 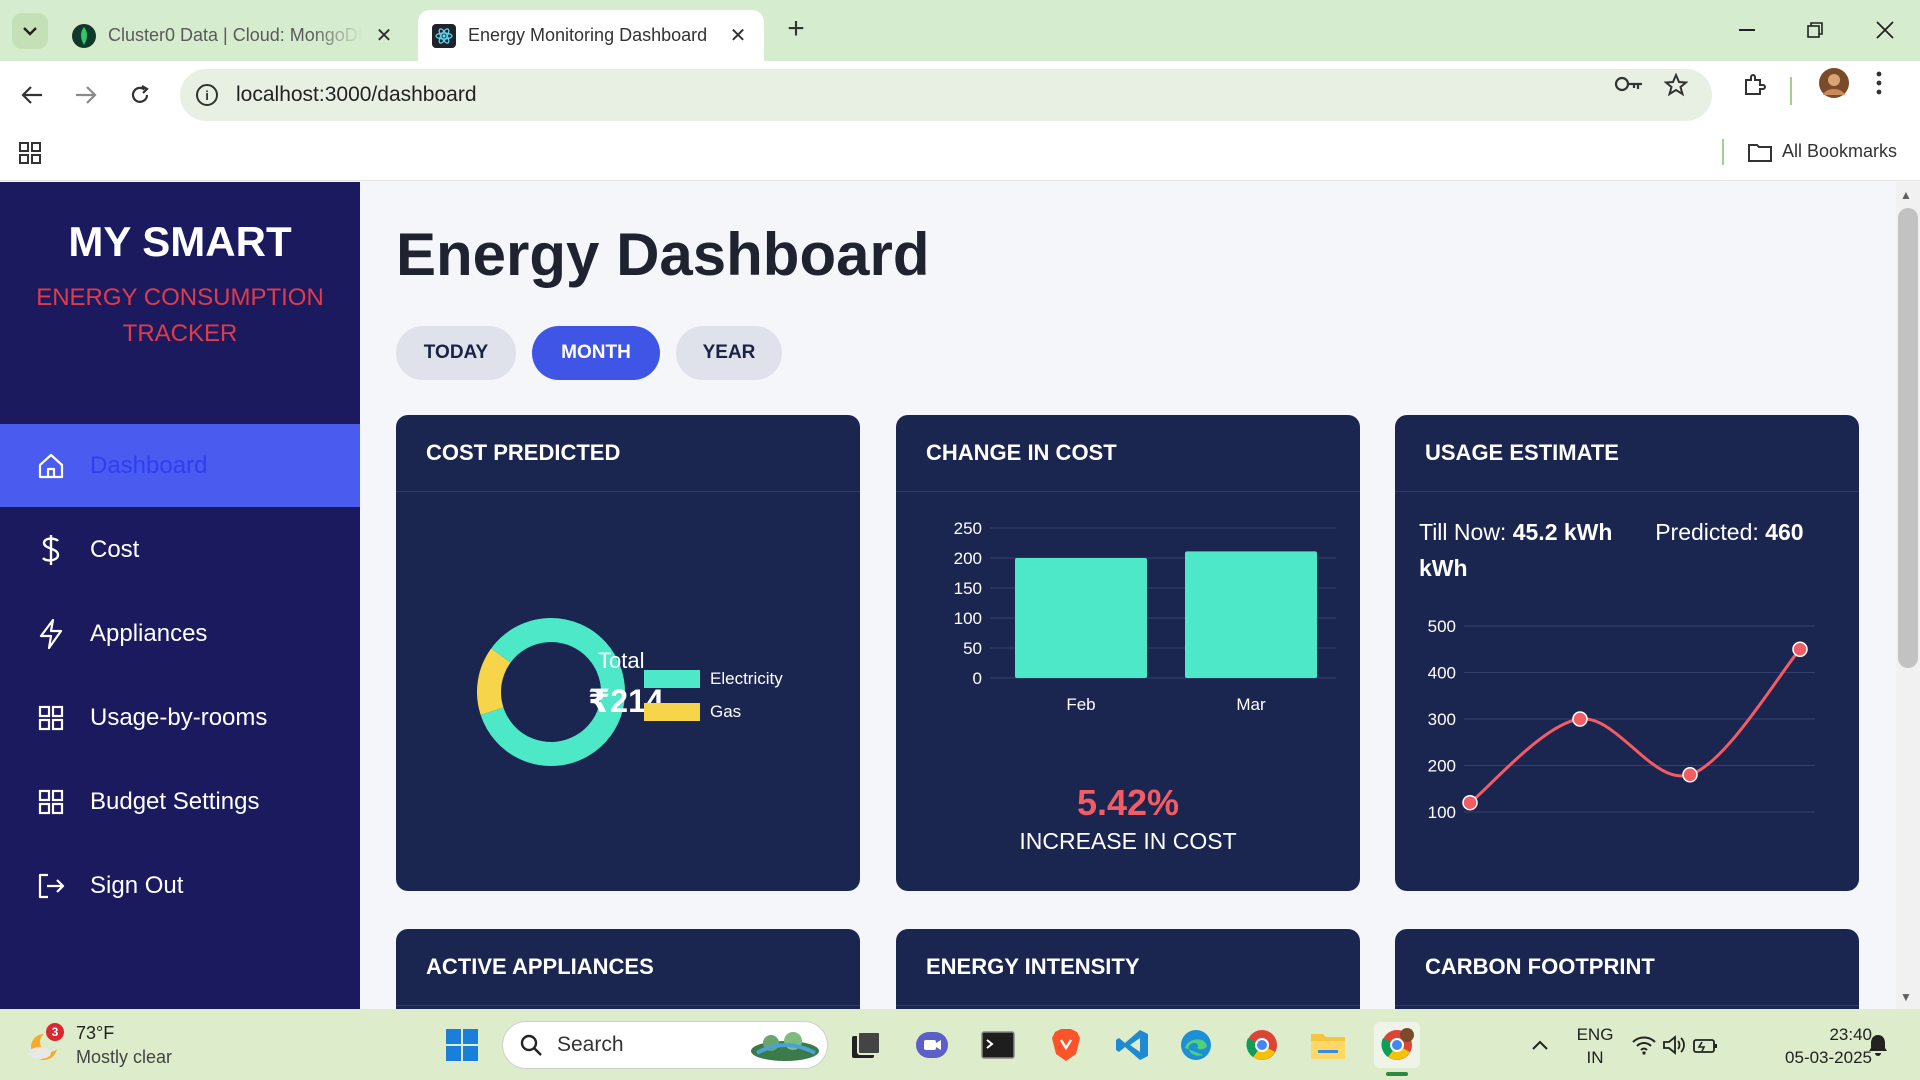 I want to click on reload-icon, so click(x=140, y=94).